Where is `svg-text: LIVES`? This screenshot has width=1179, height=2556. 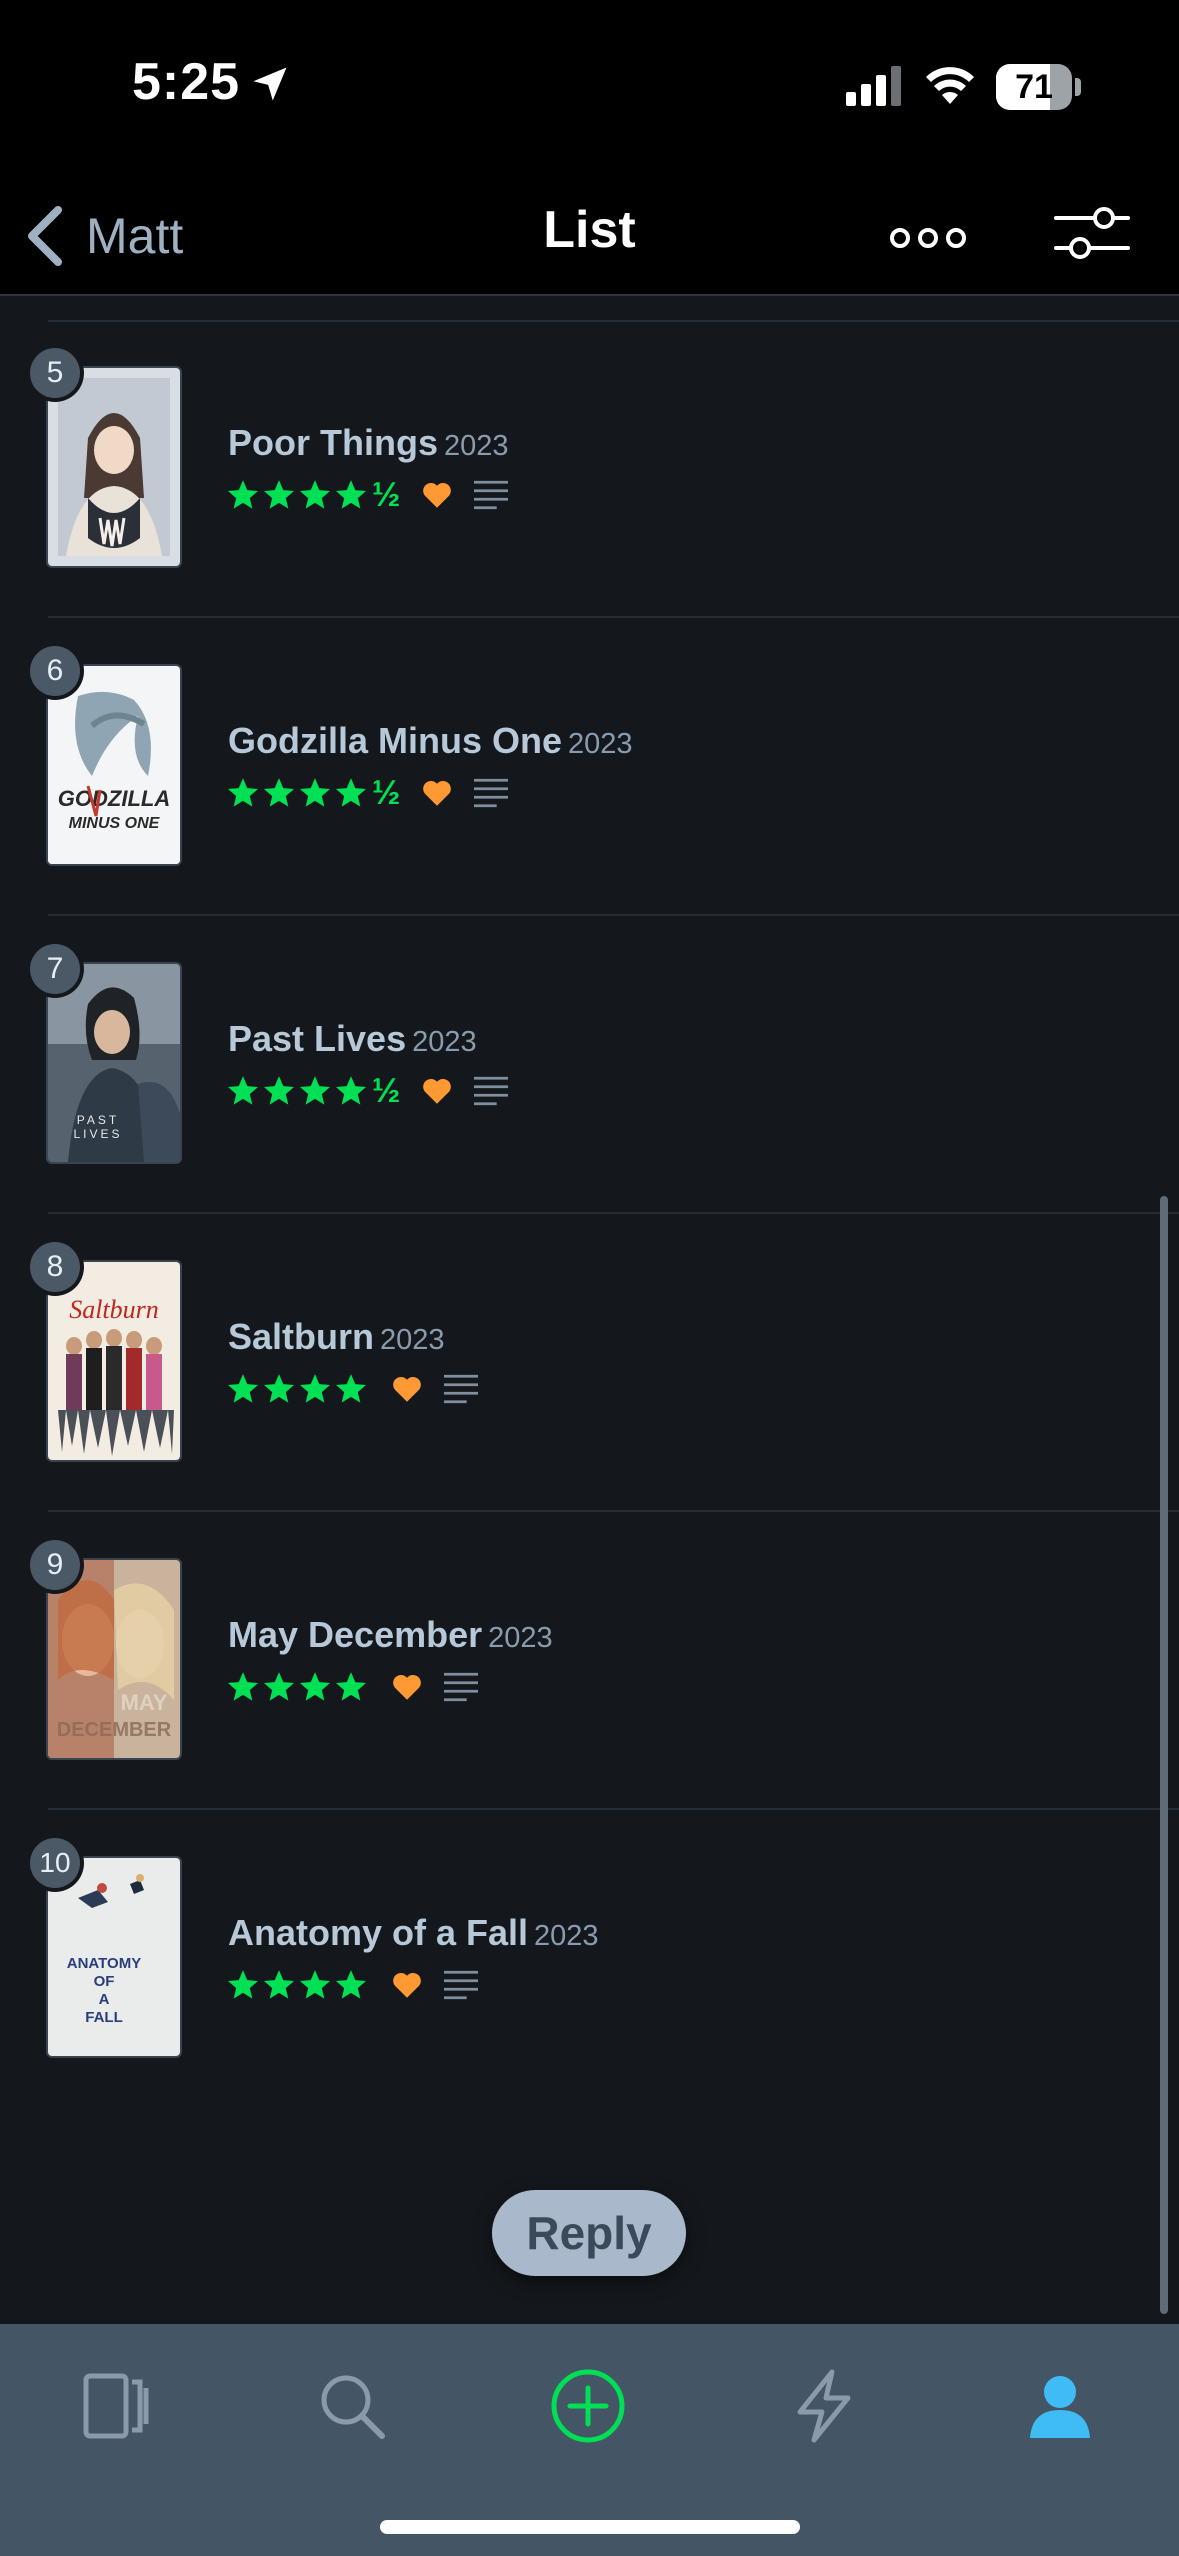
svg-text: LIVES is located at coordinates (97, 1134).